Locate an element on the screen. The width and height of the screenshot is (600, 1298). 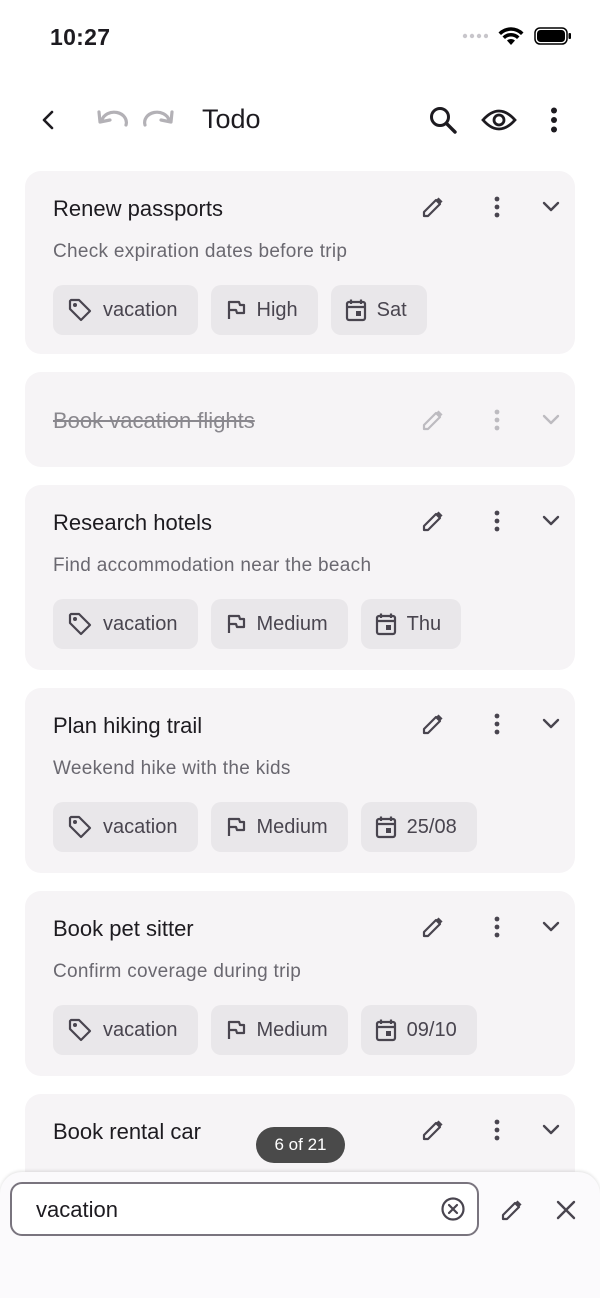
task-chips: vacation Medium 25/08 is located at coordinates (265, 827).